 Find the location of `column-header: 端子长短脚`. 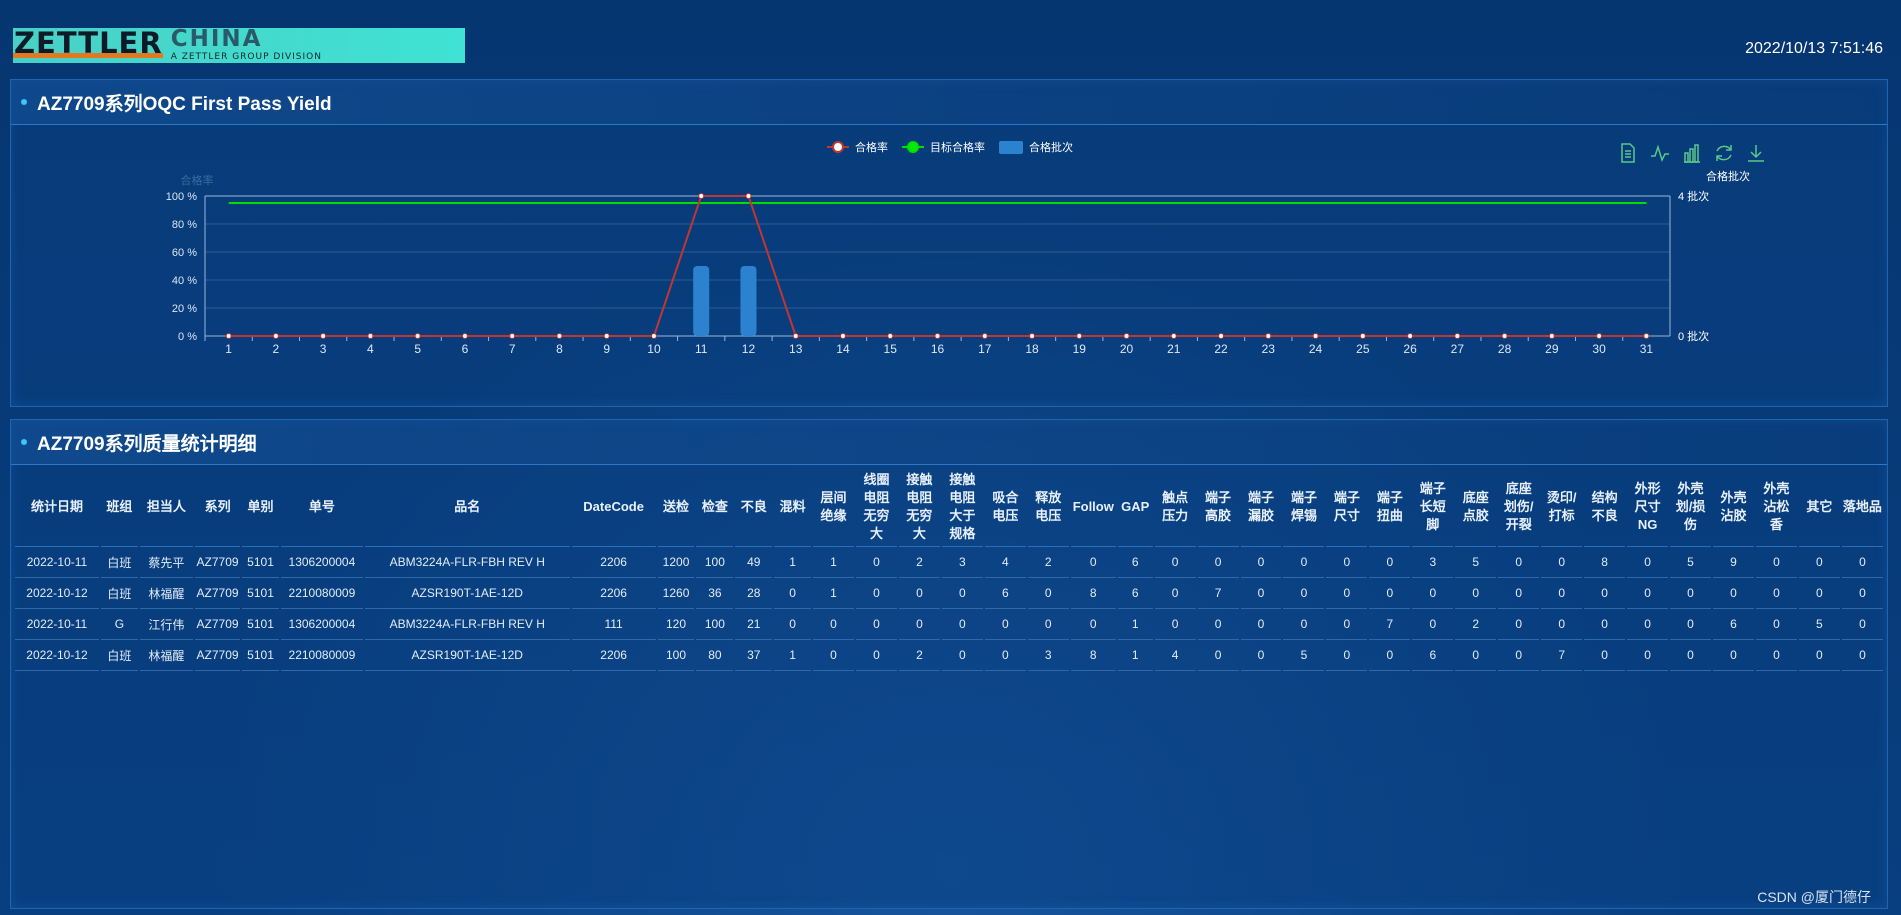

column-header: 端子长短脚 is located at coordinates (1433, 507).